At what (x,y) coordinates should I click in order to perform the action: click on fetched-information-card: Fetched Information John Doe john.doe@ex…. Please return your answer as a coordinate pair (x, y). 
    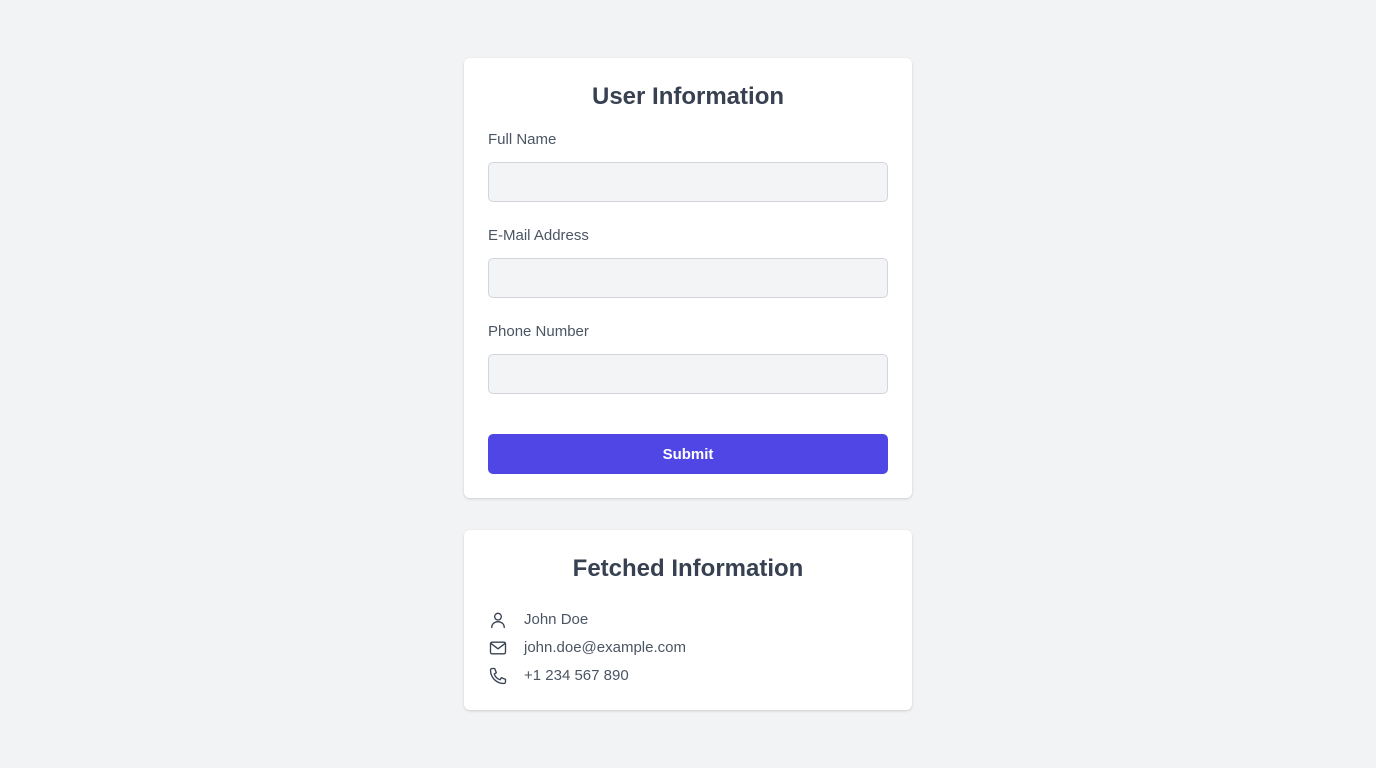
    Looking at the image, I should click on (688, 620).